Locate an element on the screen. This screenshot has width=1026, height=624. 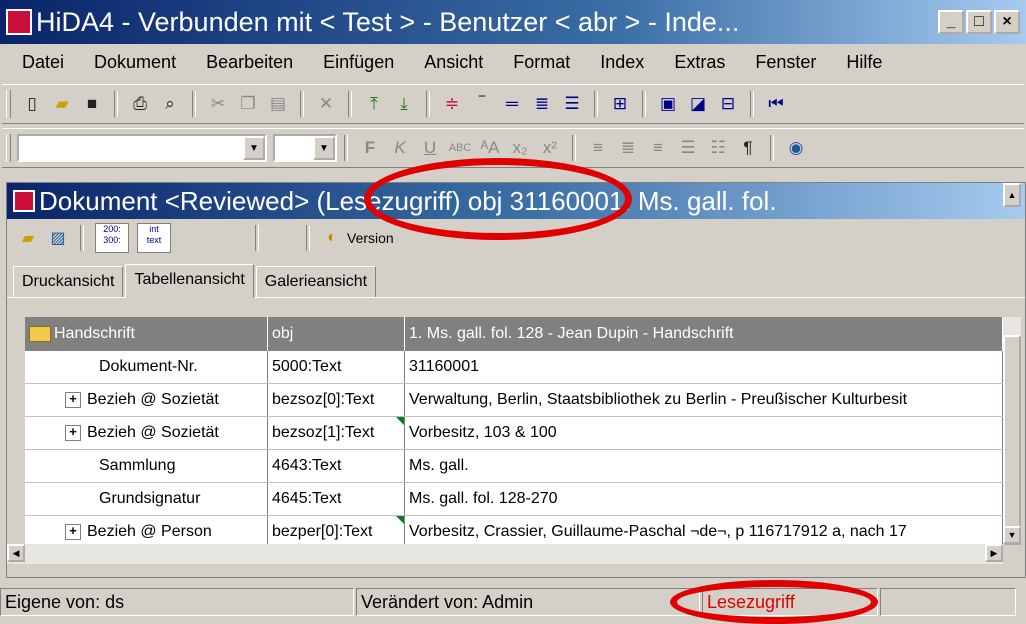
row-label-cell: Grundsignatur is located at coordinates (146, 499).